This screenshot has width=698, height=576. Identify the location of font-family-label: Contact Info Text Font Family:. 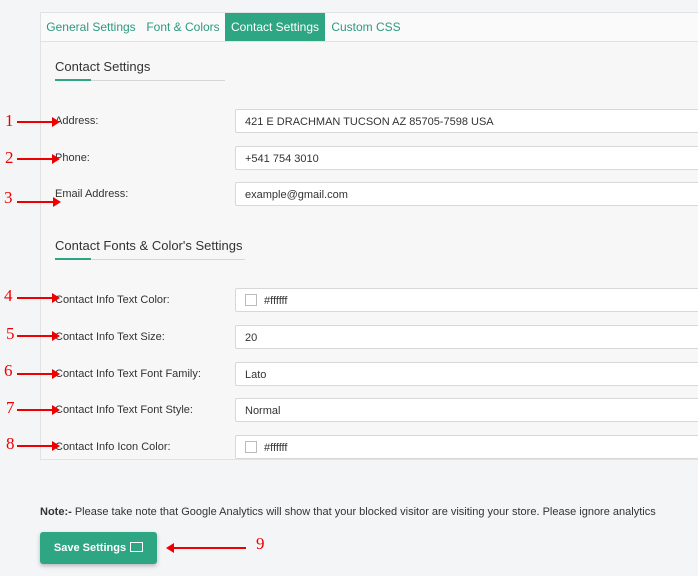
(128, 374).